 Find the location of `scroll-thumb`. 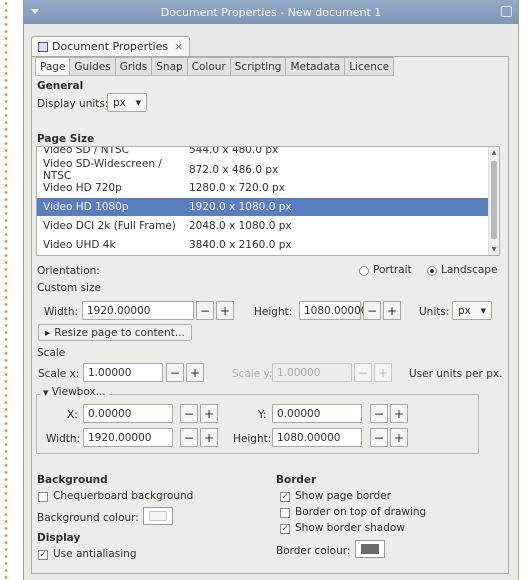

scroll-thumb is located at coordinates (494, 200).